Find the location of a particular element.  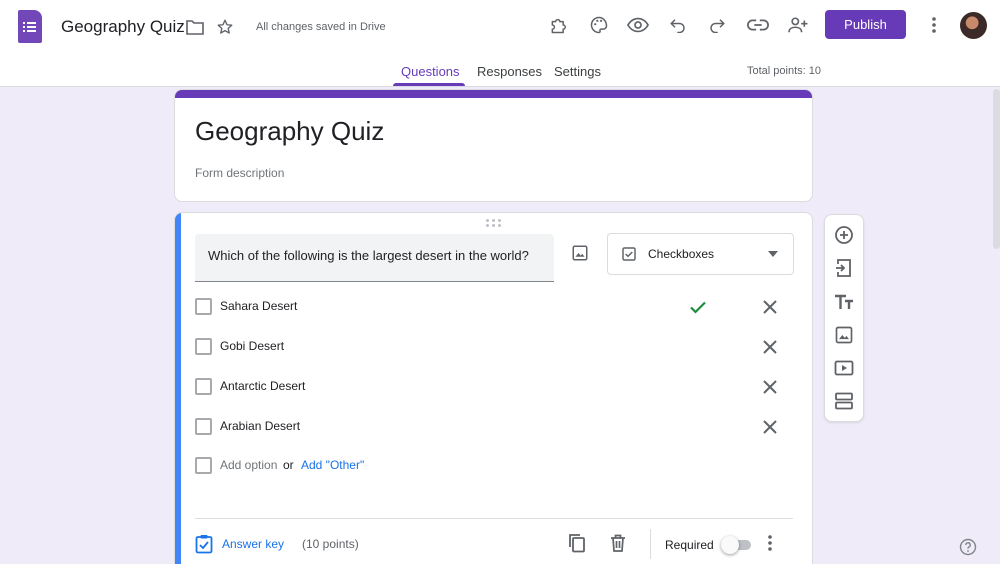

tab-settings: Settings is located at coordinates (577, 71).